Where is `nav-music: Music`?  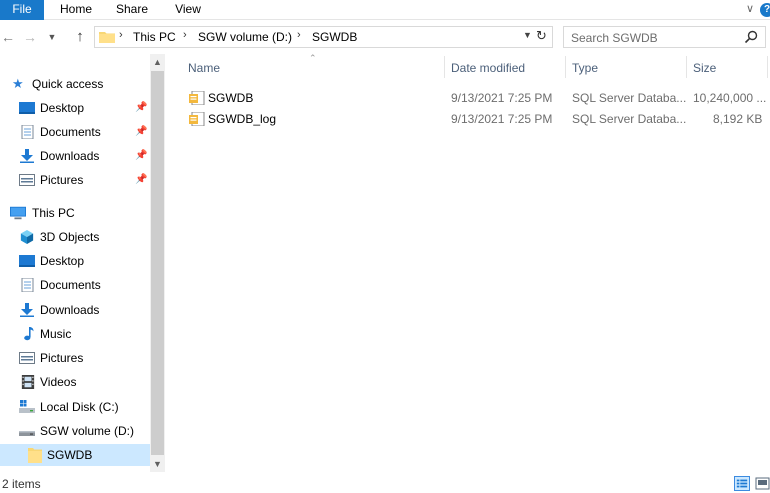 nav-music: Music is located at coordinates (75, 334).